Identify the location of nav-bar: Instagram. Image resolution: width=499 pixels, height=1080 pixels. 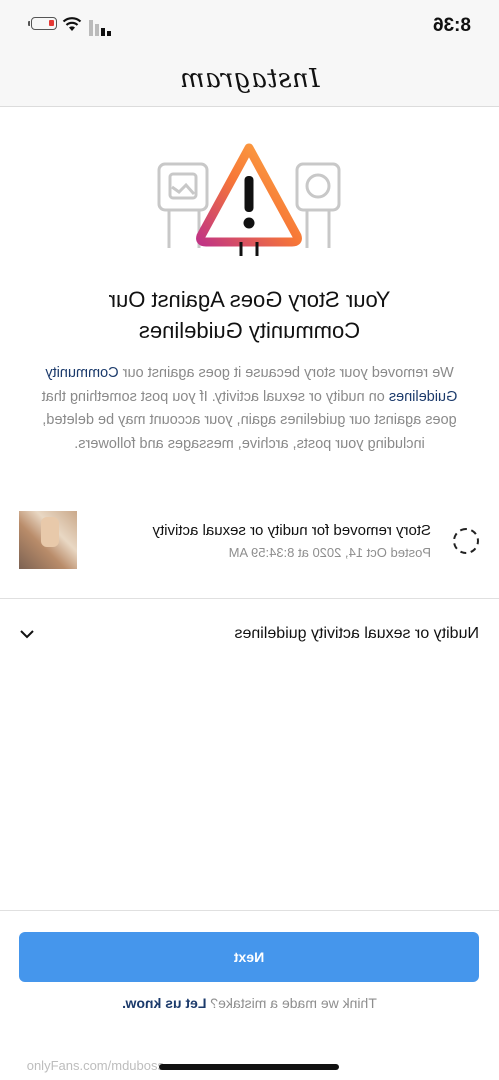
(249, 78).